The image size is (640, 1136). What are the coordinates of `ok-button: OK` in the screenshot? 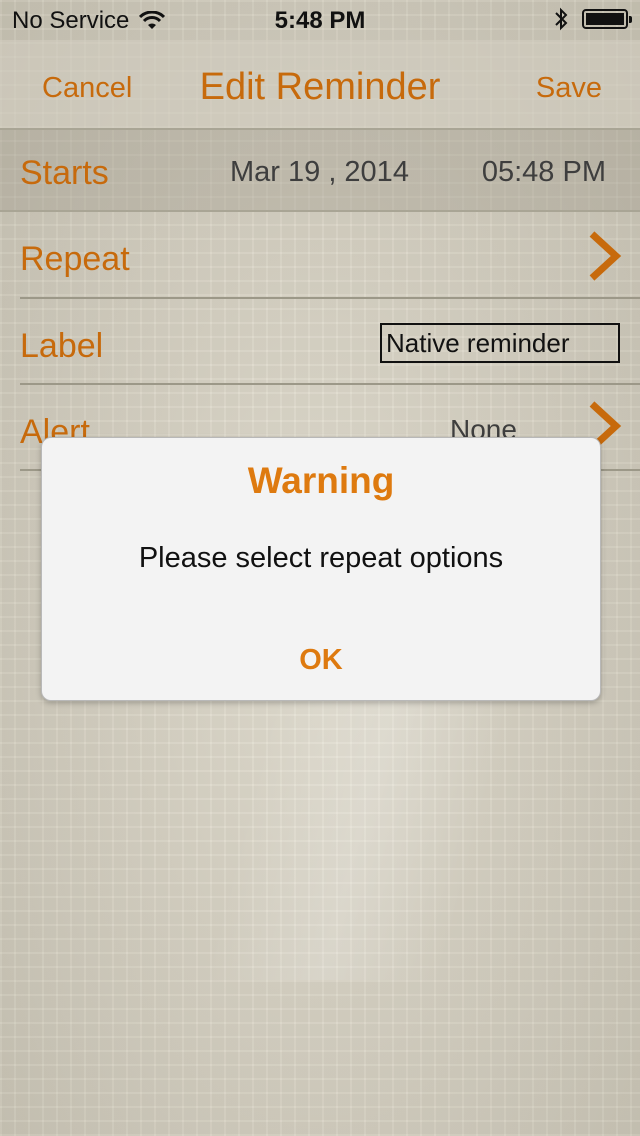 It's located at (321, 660).